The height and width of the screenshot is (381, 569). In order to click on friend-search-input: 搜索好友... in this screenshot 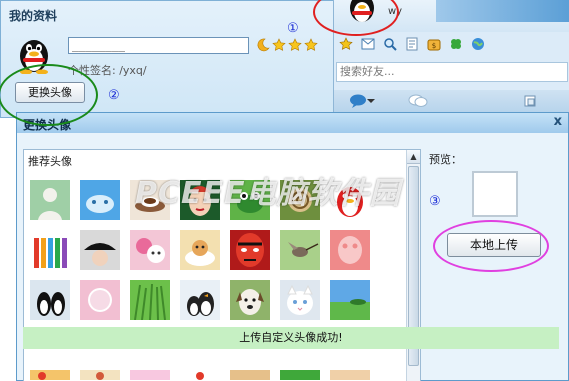, I will do `click(452, 72)`.